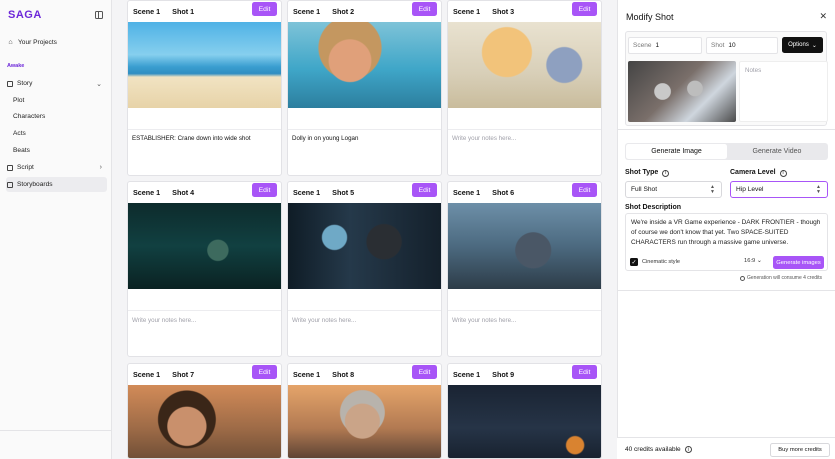 The height and width of the screenshot is (459, 835). I want to click on scene-field: Scene 1, so click(665, 45).